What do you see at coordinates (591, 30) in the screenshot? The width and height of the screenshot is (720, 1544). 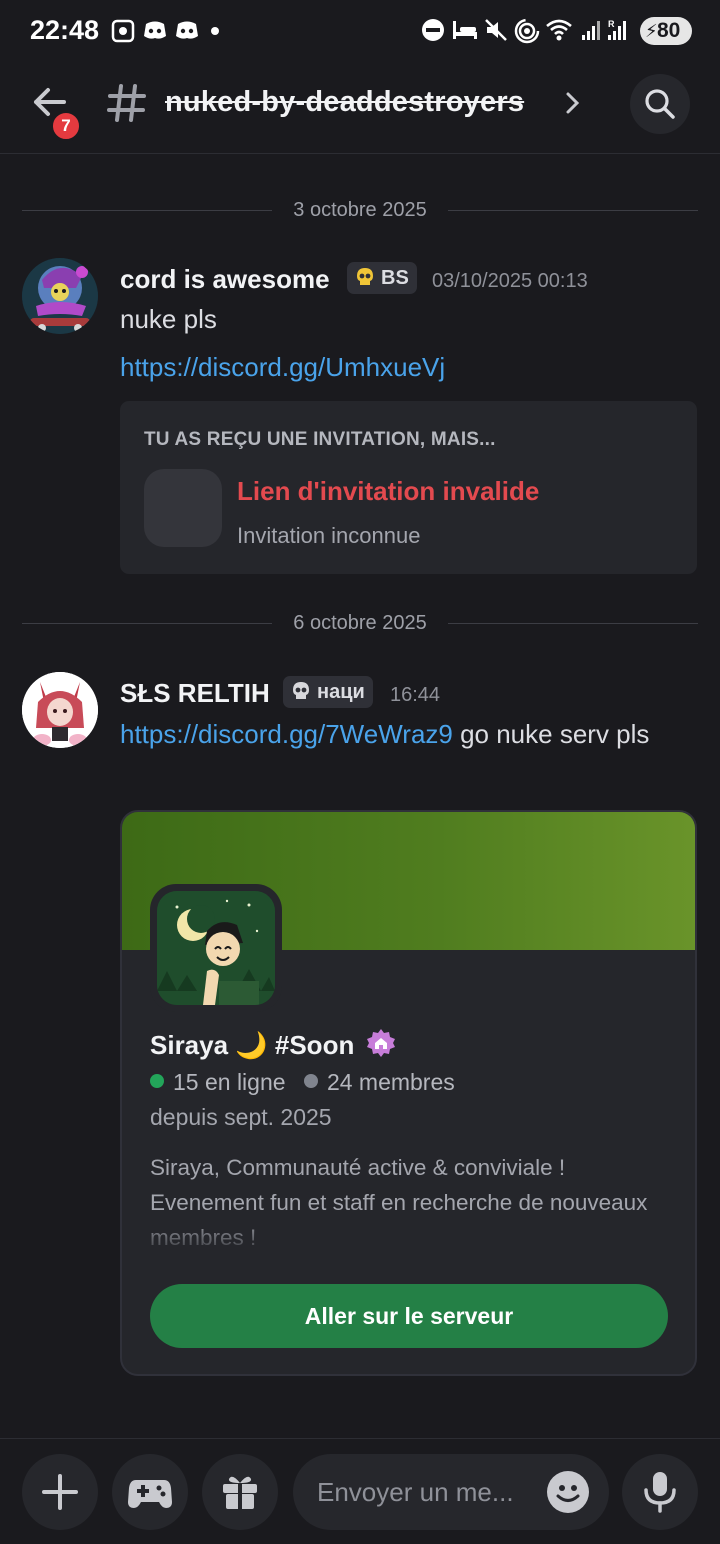 I see `signal-icon` at bounding box center [591, 30].